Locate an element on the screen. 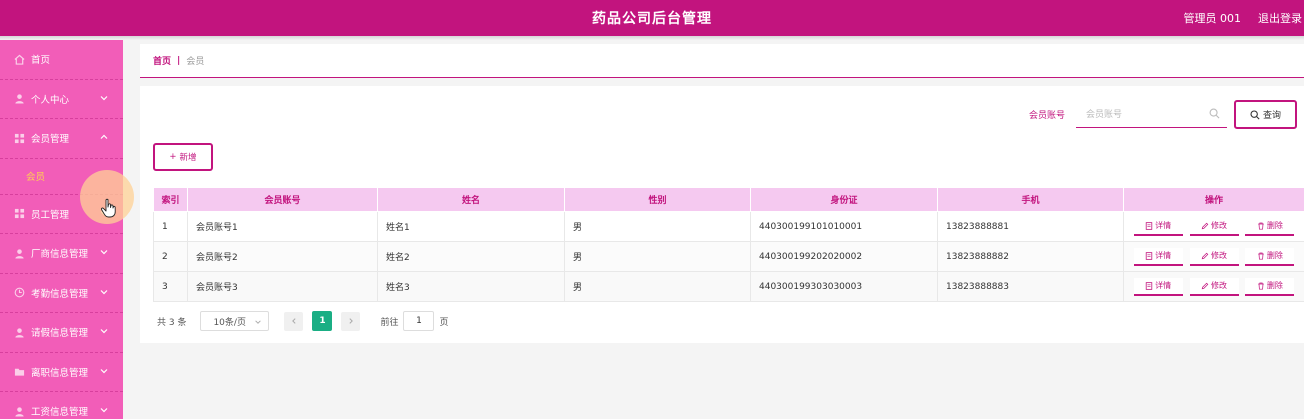 This screenshot has width=1304, height=419. page-size-select: 10条/页 is located at coordinates (235, 321).